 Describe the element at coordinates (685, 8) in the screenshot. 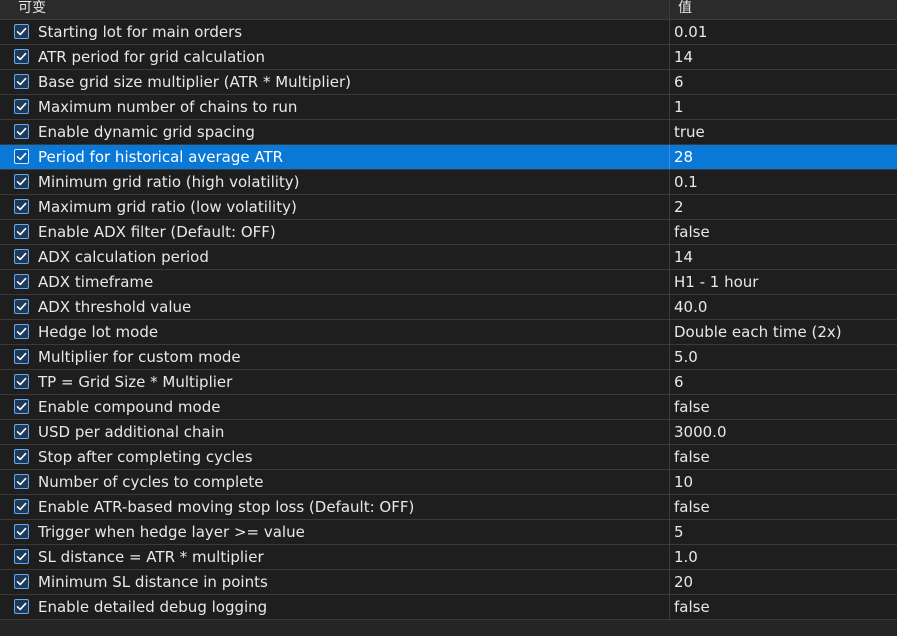

I see `column-header-value: 值` at that location.